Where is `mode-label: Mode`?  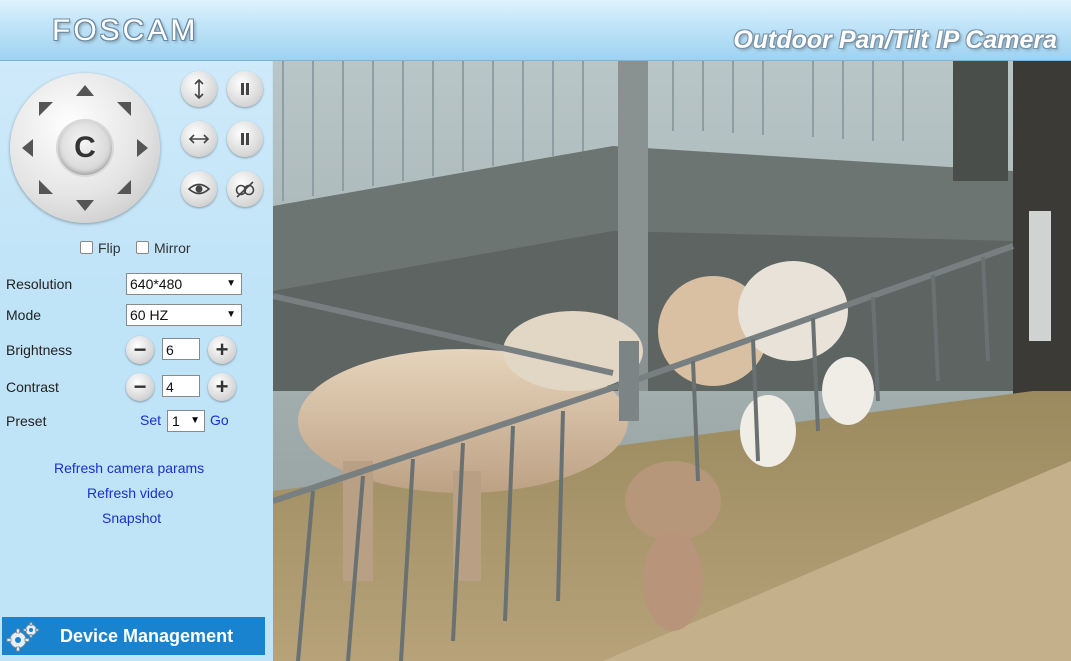 mode-label: Mode is located at coordinates (24, 315).